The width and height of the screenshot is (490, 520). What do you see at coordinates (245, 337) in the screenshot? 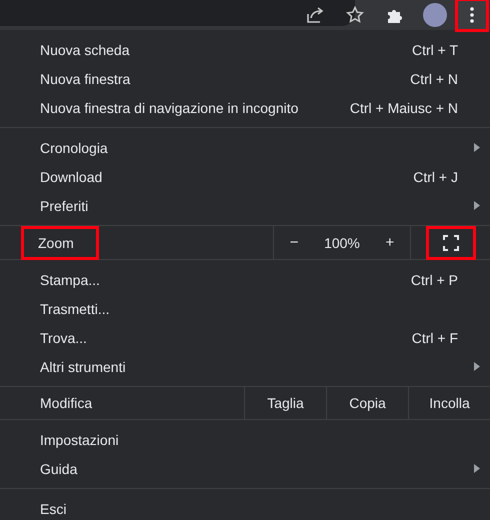
I see `menu-item: Trova... Ctrl + F` at bounding box center [245, 337].